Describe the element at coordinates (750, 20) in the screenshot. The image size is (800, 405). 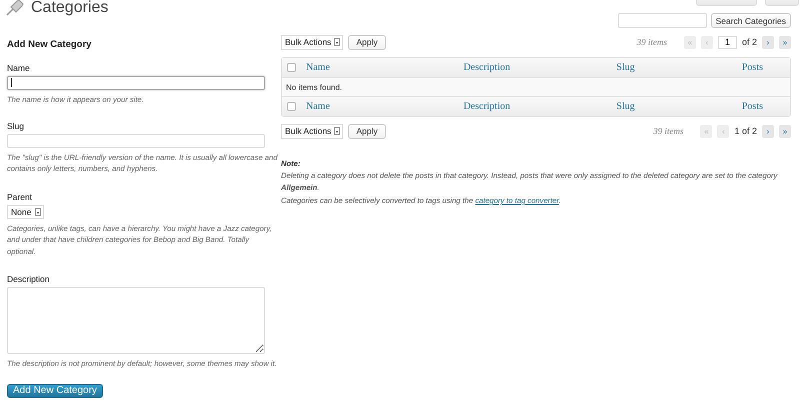
I see `search-button: Search Categories` at that location.